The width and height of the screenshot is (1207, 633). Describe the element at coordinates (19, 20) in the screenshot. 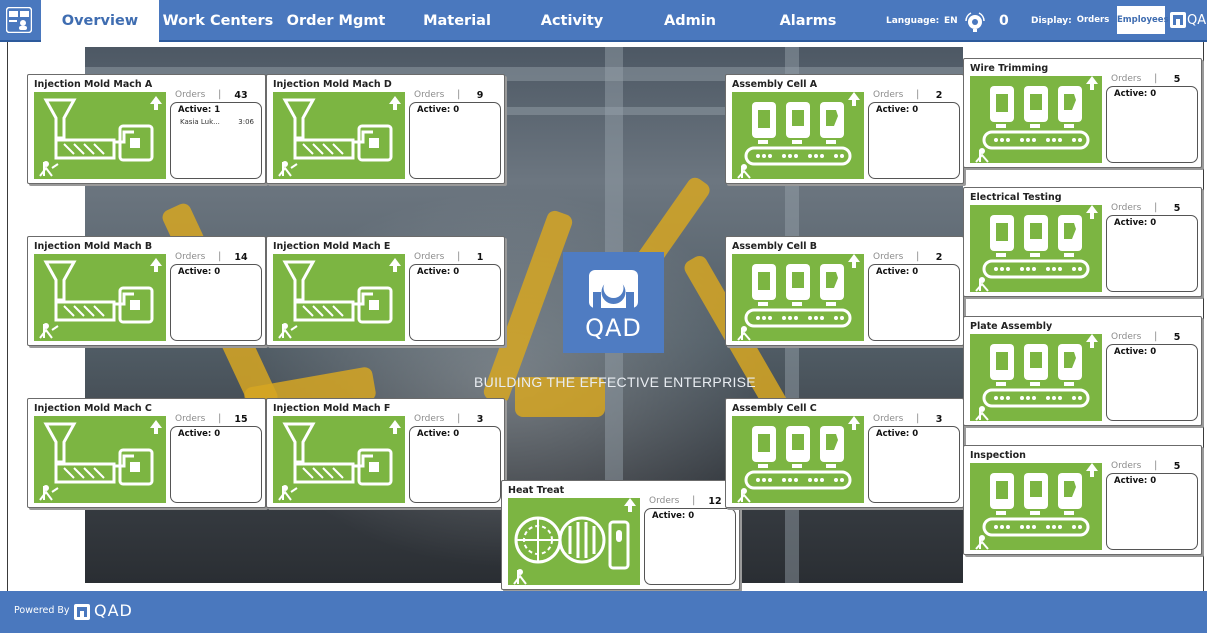

I see `workstation-icon` at that location.